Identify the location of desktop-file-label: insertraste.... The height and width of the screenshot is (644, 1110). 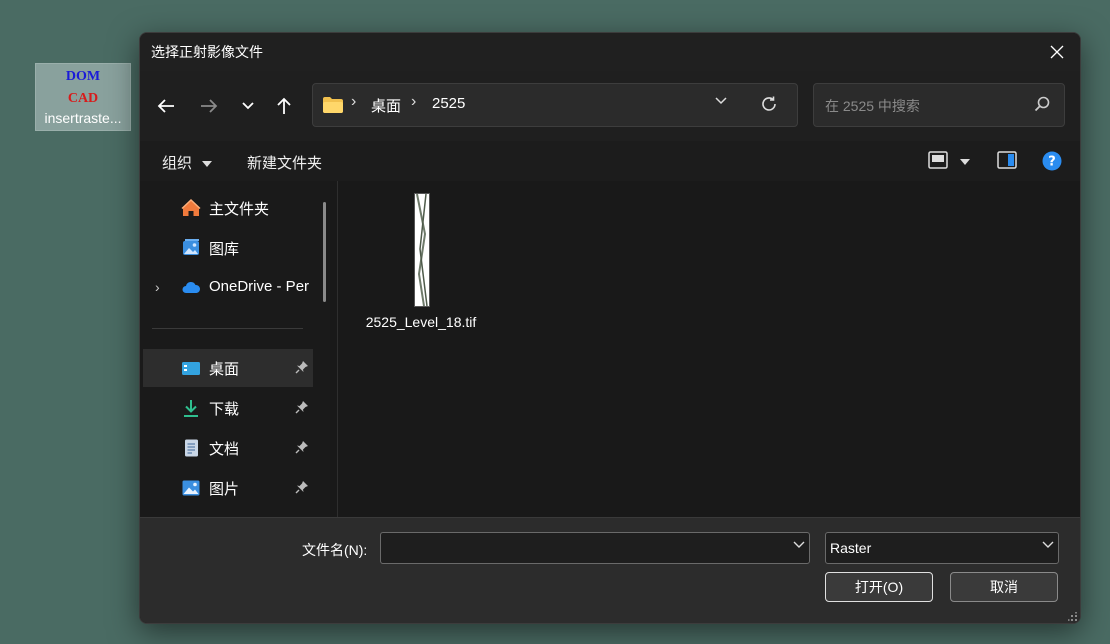
(83, 118).